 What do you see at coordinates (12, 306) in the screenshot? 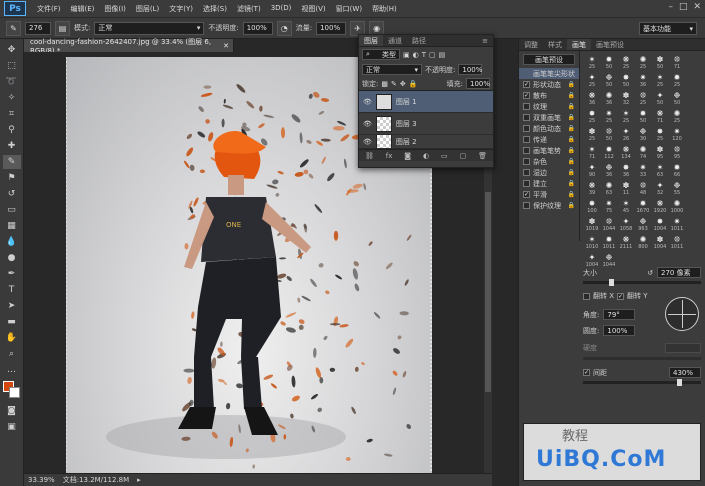
I see `path-select-tool-icon: ➤` at bounding box center [12, 306].